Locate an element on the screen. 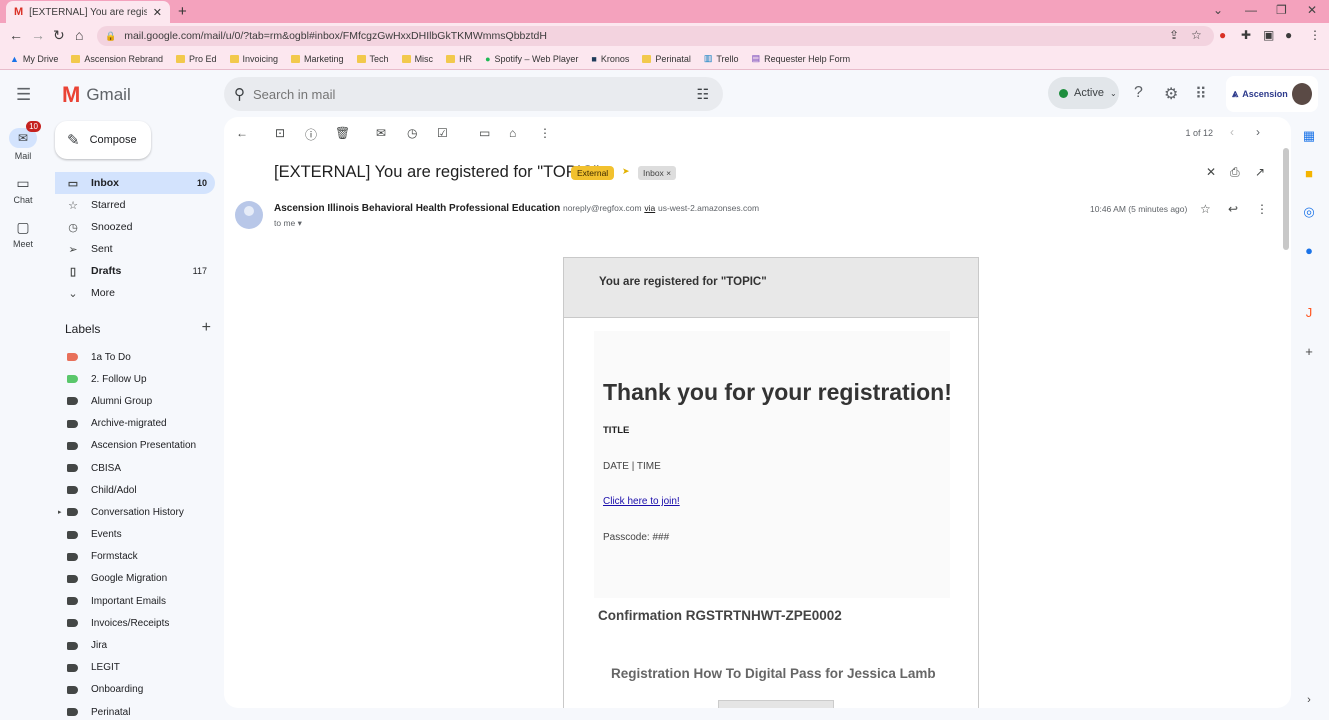  status-button: Active ⌄ is located at coordinates (1083, 93).